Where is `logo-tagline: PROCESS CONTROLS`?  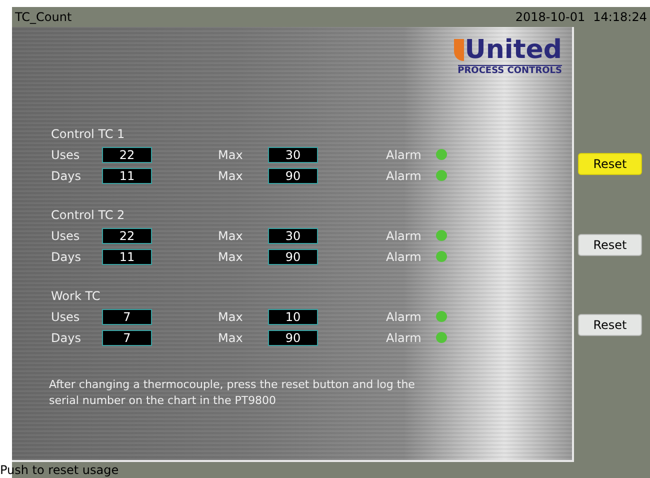 logo-tagline: PROCESS CONTROLS is located at coordinates (510, 70).